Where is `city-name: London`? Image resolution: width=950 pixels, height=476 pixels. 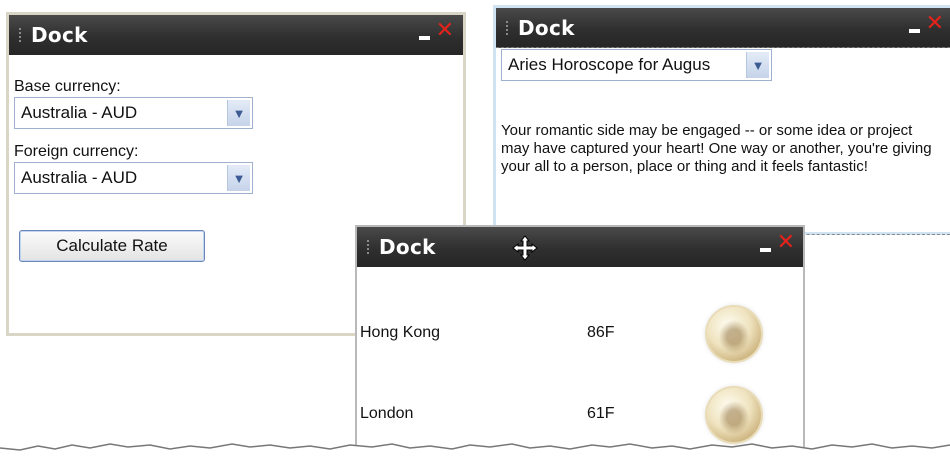
city-name: London is located at coordinates (387, 413).